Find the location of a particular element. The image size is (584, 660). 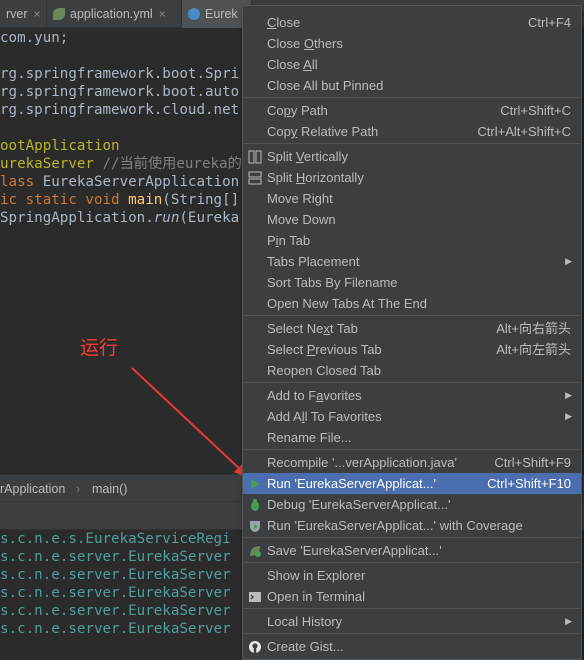

code-token: run is located at coordinates (166, 218).